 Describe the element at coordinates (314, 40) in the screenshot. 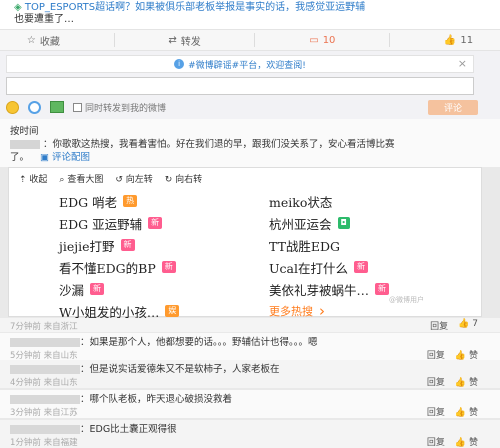

I see `comment-icon: ▭` at that location.